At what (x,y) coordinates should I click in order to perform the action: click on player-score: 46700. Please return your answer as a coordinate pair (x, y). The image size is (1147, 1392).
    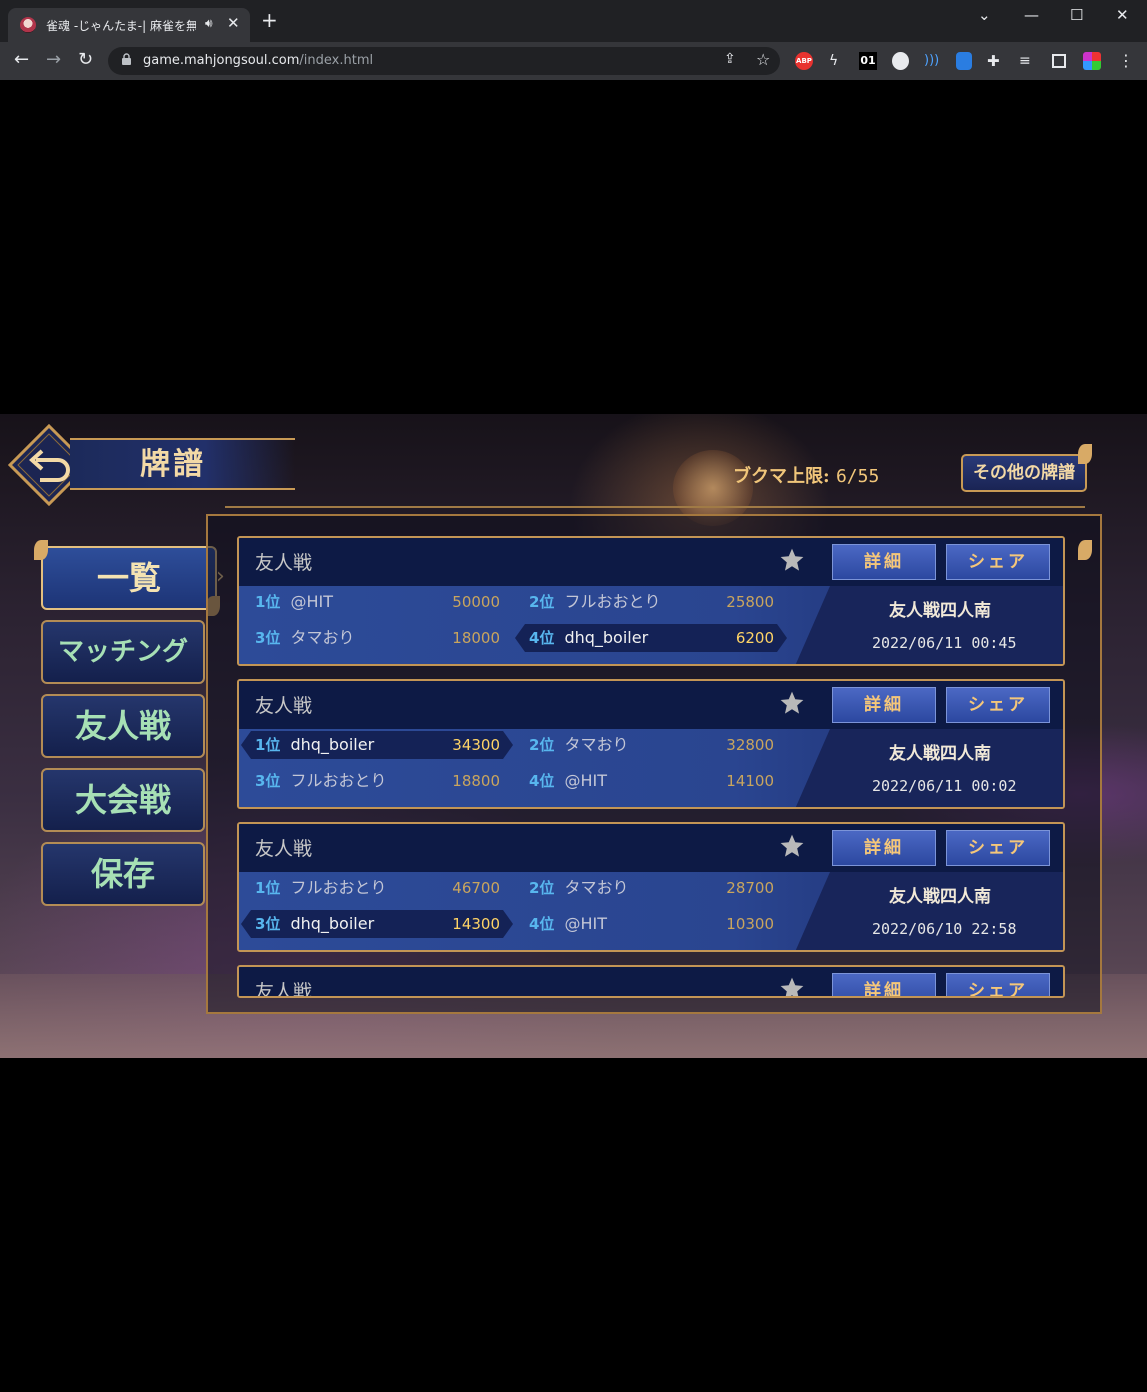
    Looking at the image, I should click on (476, 888).